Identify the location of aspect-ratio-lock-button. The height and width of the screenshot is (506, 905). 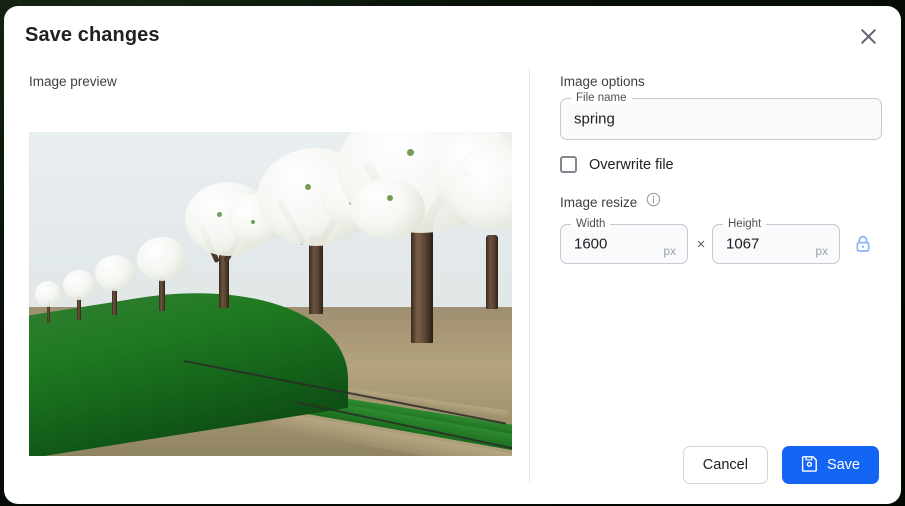
(863, 245).